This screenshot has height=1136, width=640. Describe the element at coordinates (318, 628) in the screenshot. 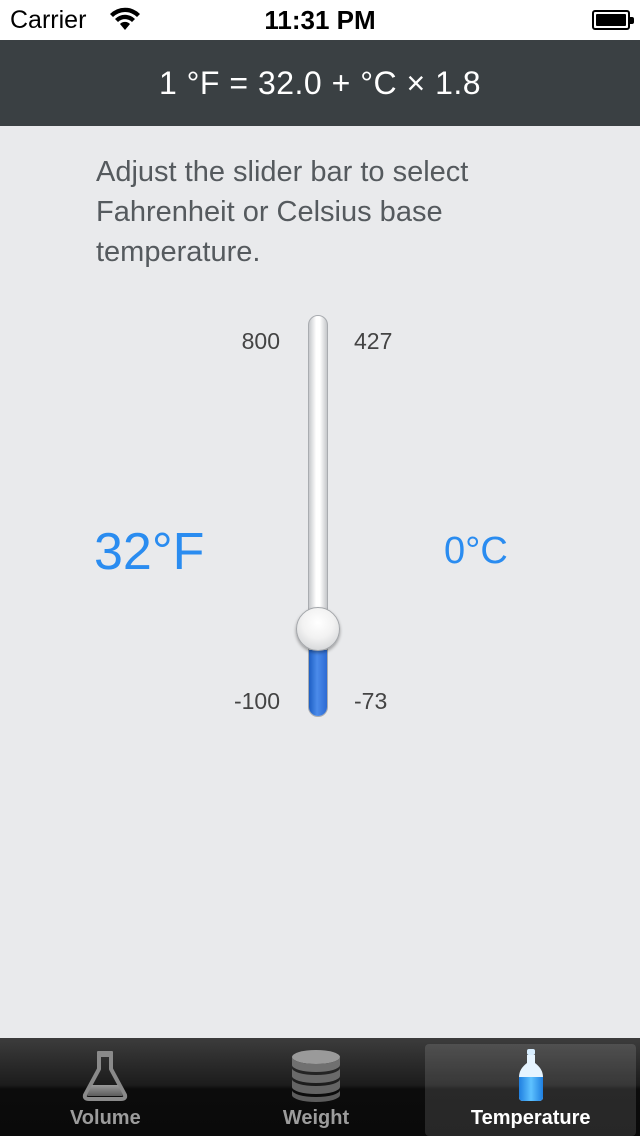

I see `temperature-slider-thumb` at that location.